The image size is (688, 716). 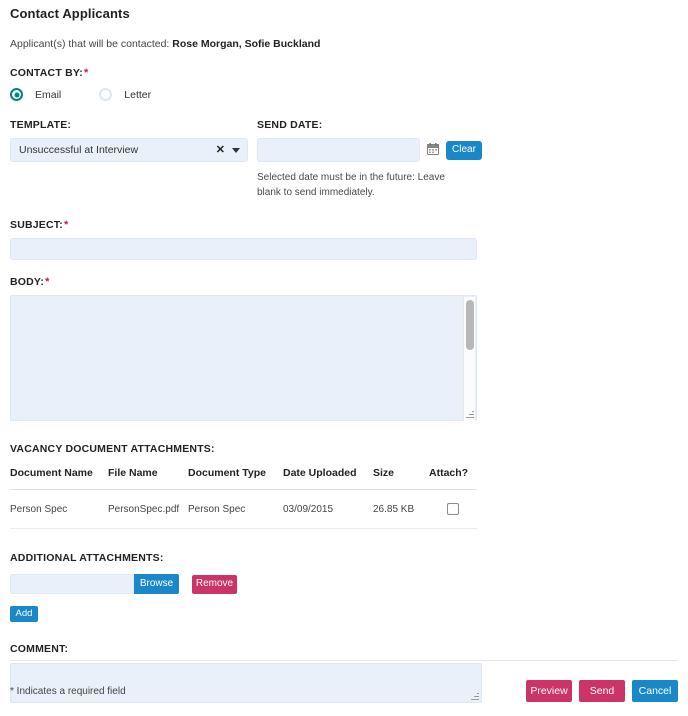 I want to click on template-select: Unsuccessful at Interview ✕, so click(x=129, y=150).